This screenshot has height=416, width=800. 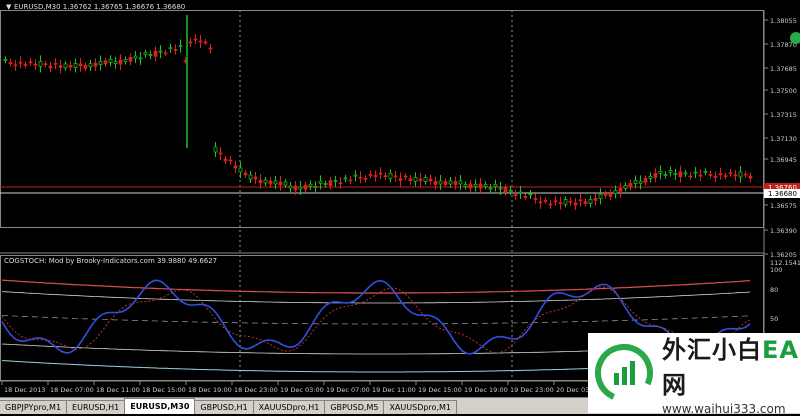 I want to click on chart-tab: EURUSD,M30, so click(x=160, y=406).